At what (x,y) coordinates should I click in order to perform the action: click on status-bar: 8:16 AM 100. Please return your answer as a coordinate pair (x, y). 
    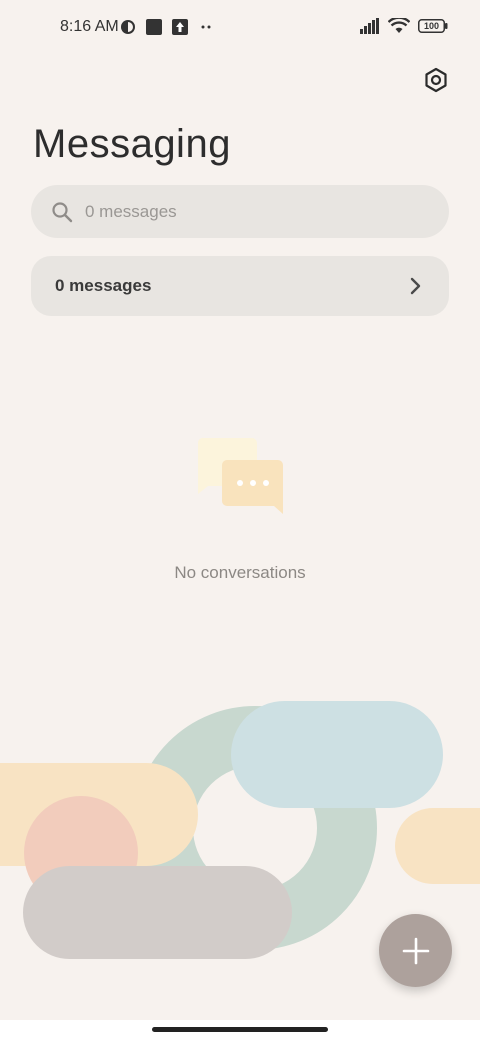
    Looking at the image, I should click on (240, 28).